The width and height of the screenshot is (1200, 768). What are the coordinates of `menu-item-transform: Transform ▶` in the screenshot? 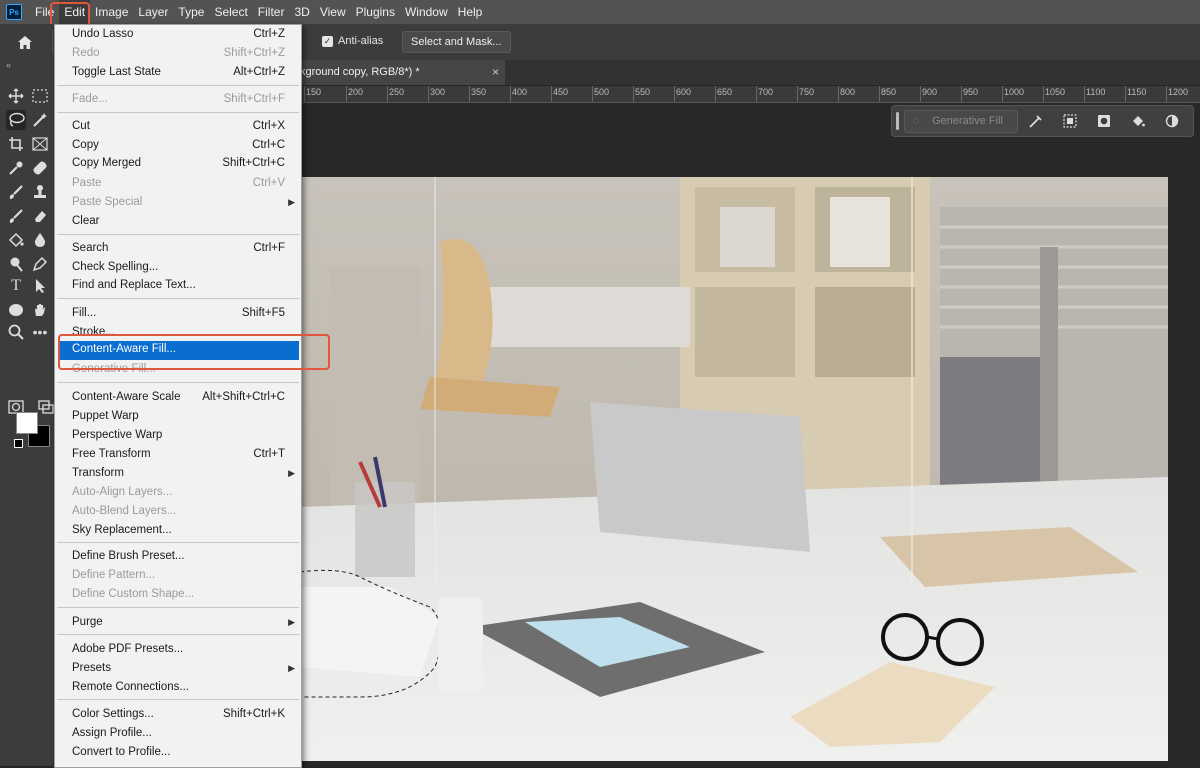 It's located at (178, 474).